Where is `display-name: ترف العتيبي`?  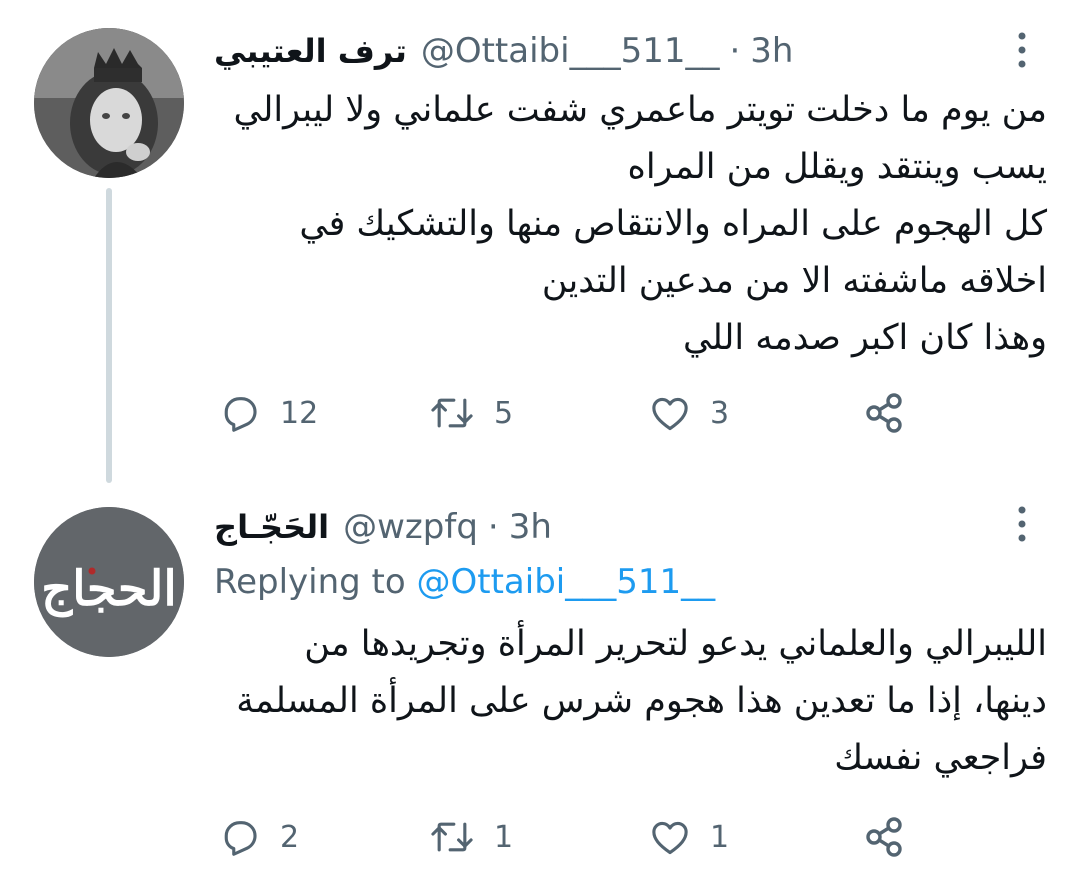
display-name: ترف العتيبي is located at coordinates (310, 51).